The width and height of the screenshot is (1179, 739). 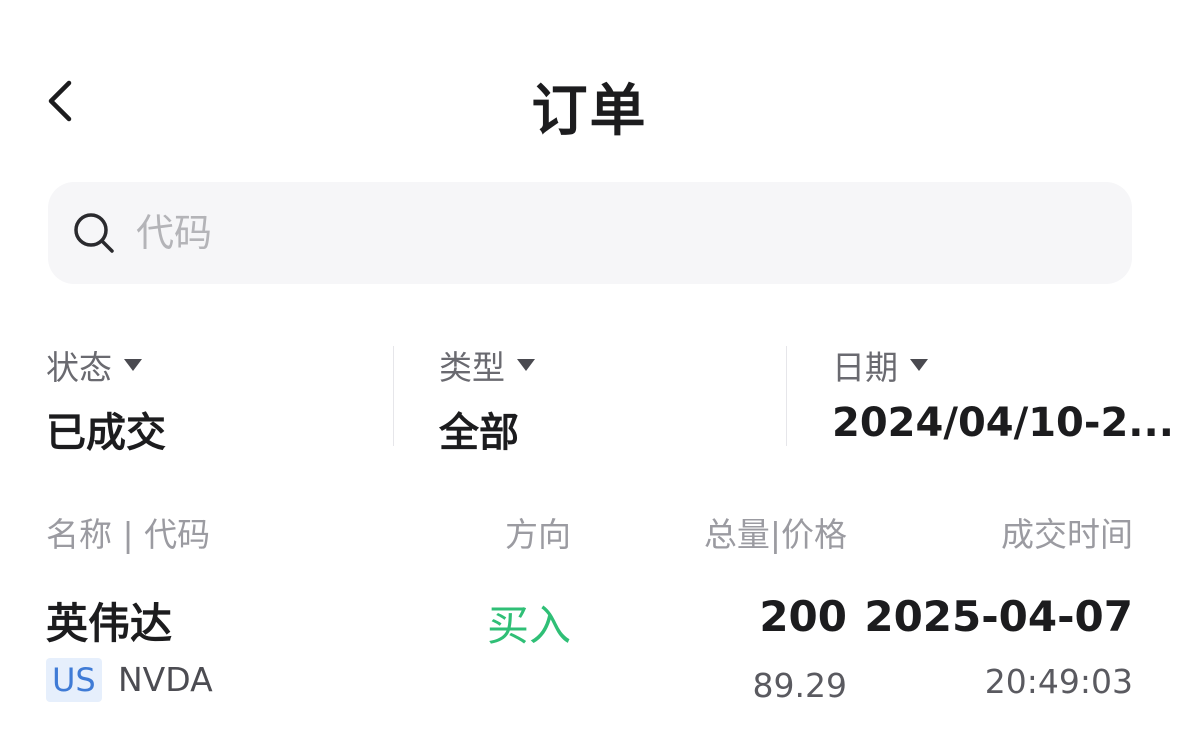 I want to click on search-icon, so click(x=94, y=233).